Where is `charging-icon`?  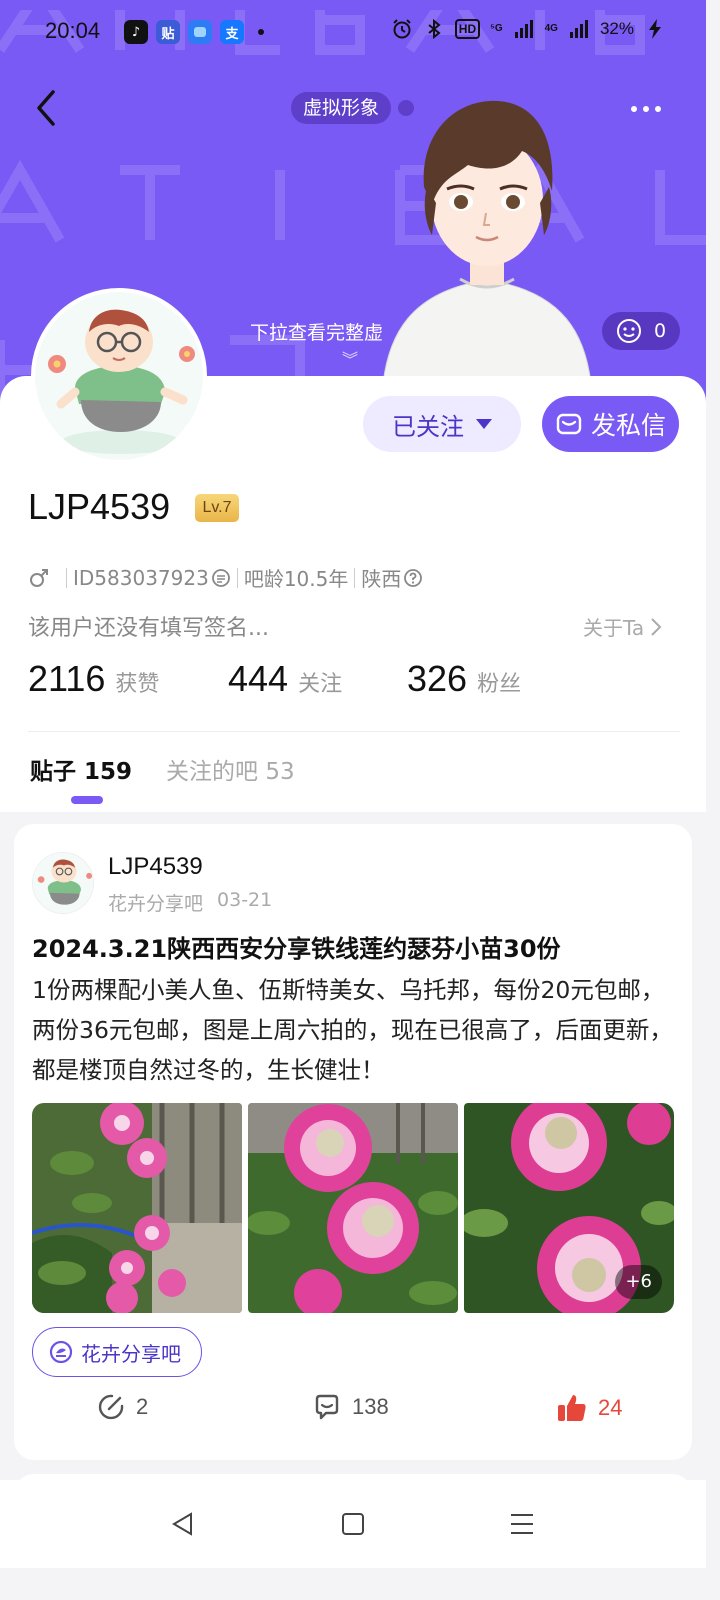
charging-icon is located at coordinates (655, 29).